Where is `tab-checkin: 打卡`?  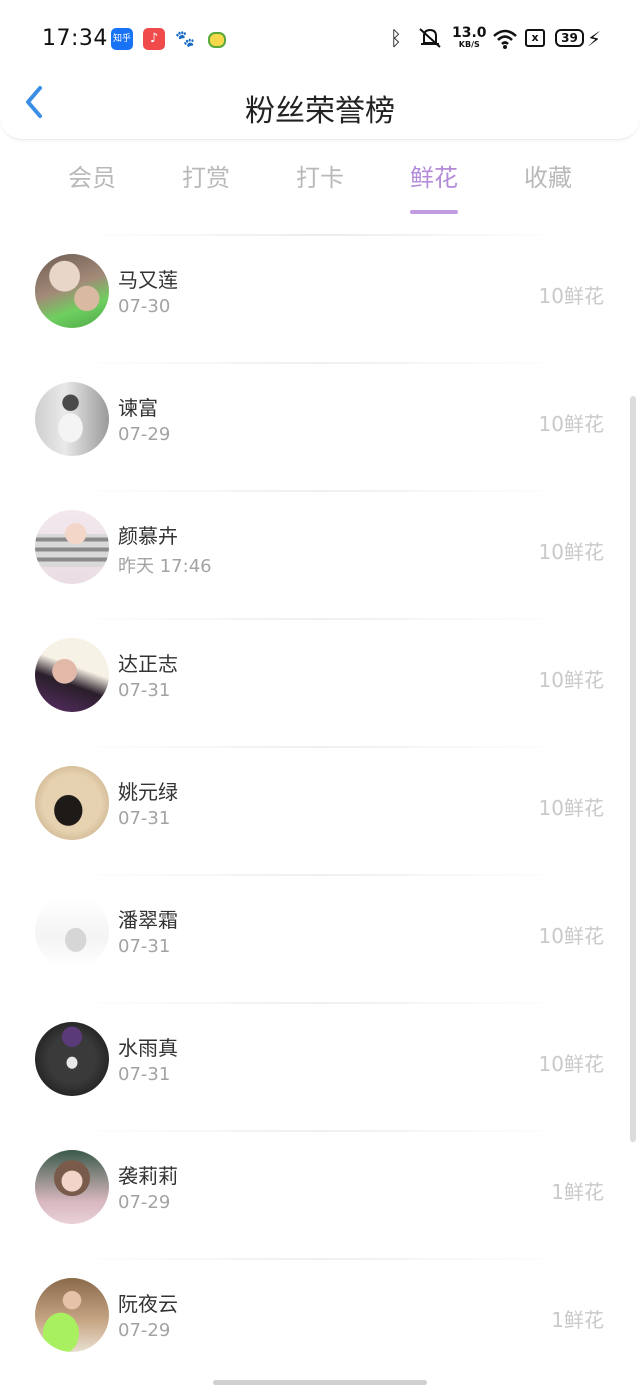
tab-checkin: 打卡 is located at coordinates (320, 175).